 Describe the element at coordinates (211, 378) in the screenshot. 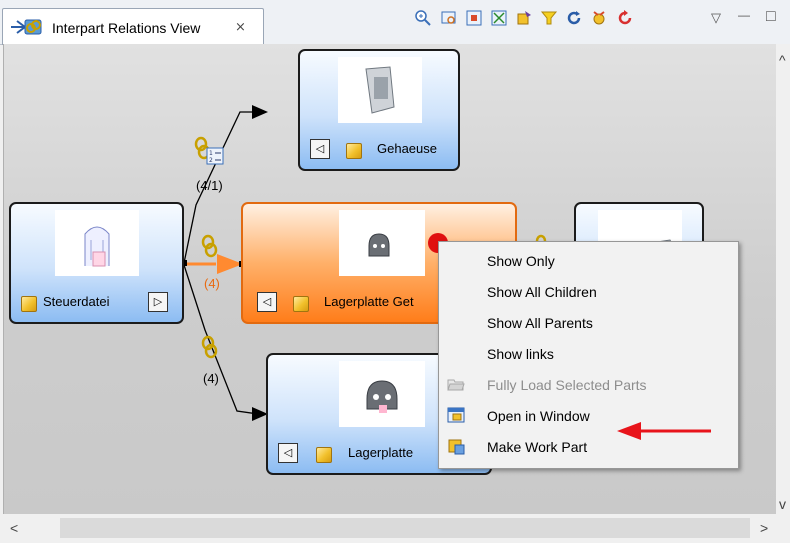

I see `edge-label-bottom: (4)` at that location.